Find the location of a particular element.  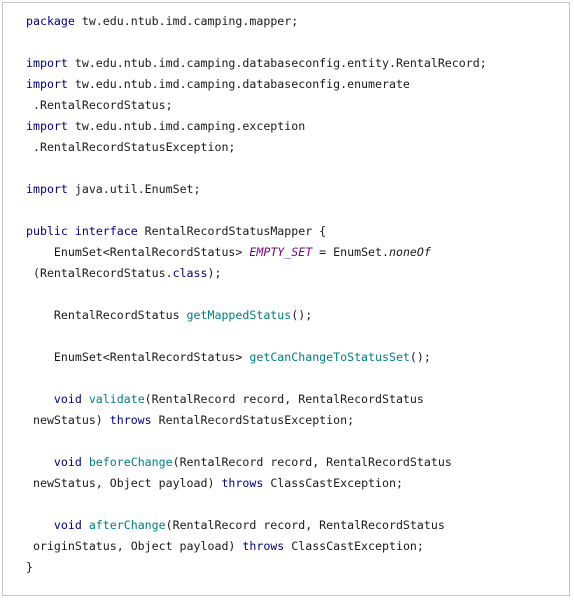

code-line-1: package tw.edu.ntub.imd.camping.mapper; is located at coordinates (256, 21).